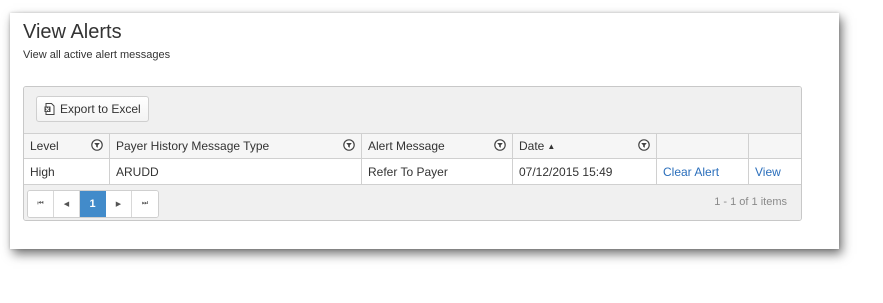  I want to click on view-link: View, so click(768, 172).